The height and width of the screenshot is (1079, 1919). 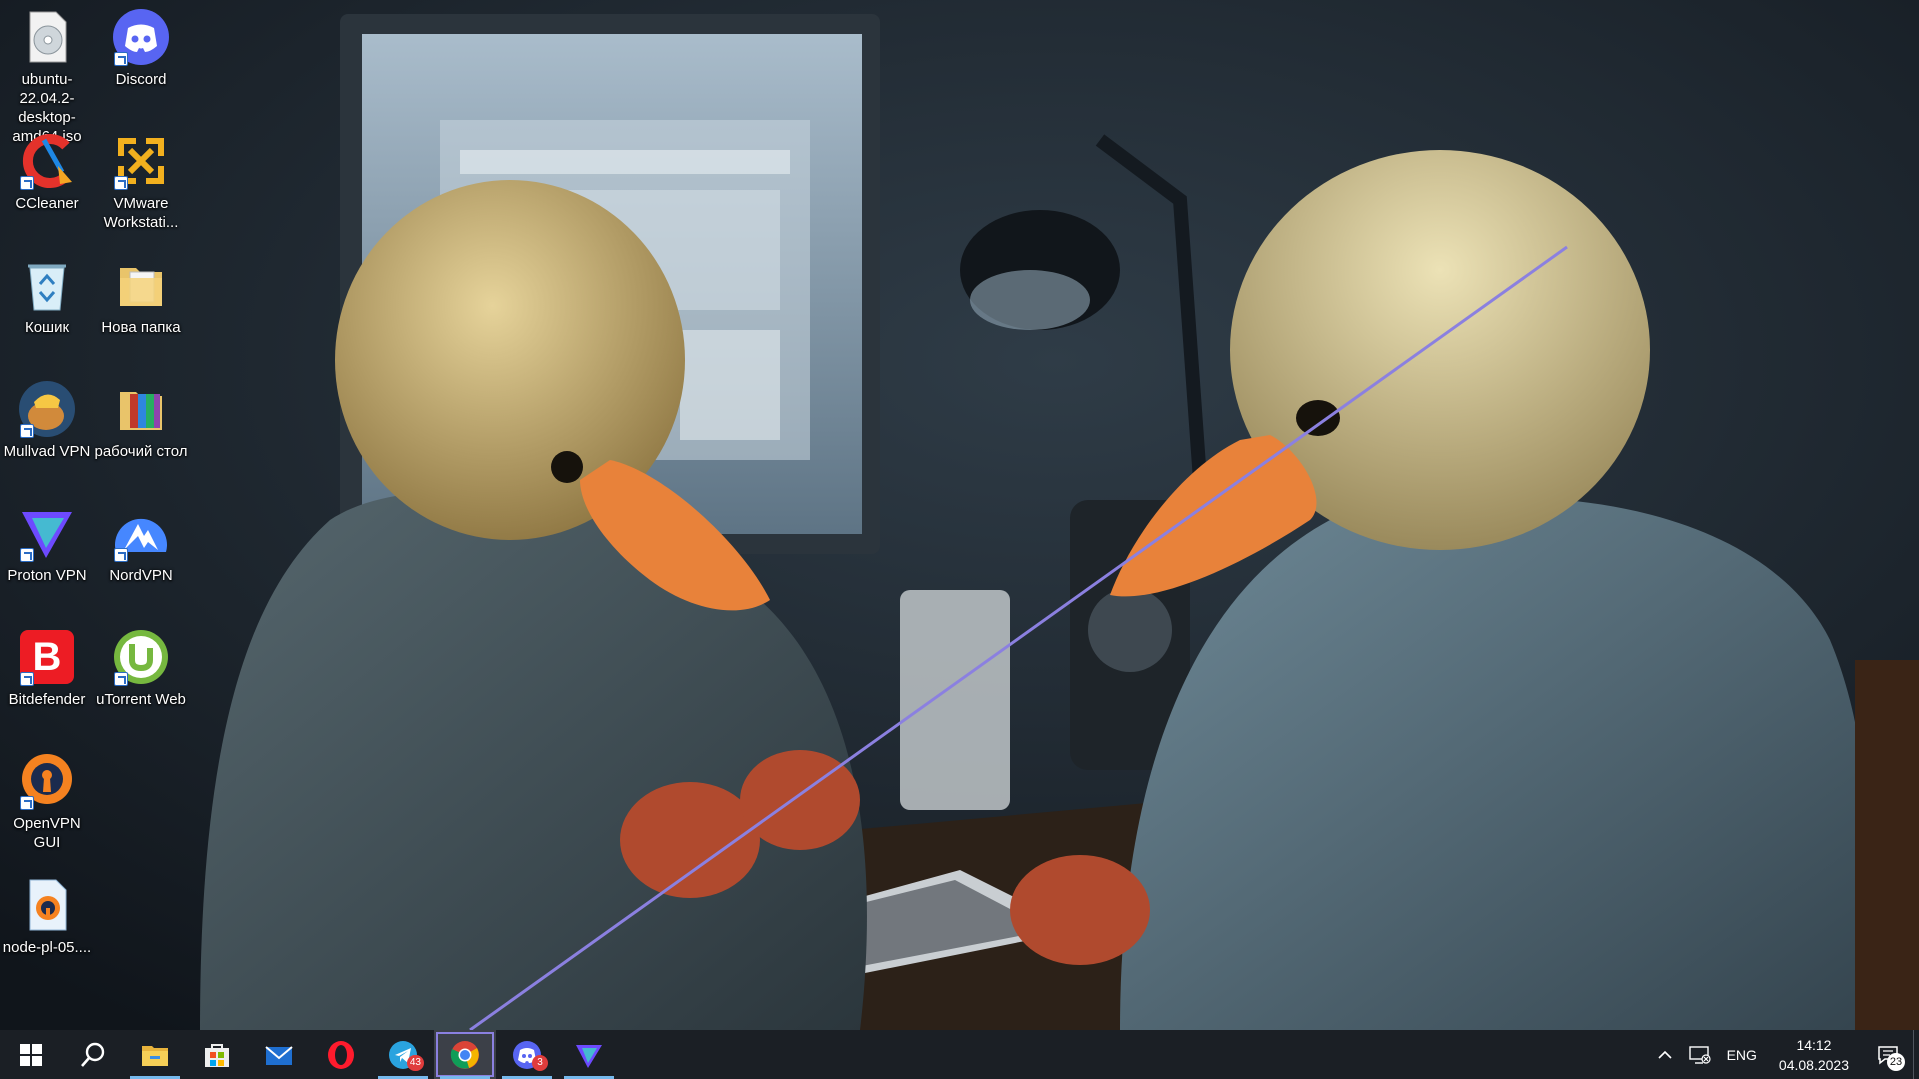 I want to click on discord-icon, so click(x=141, y=37).